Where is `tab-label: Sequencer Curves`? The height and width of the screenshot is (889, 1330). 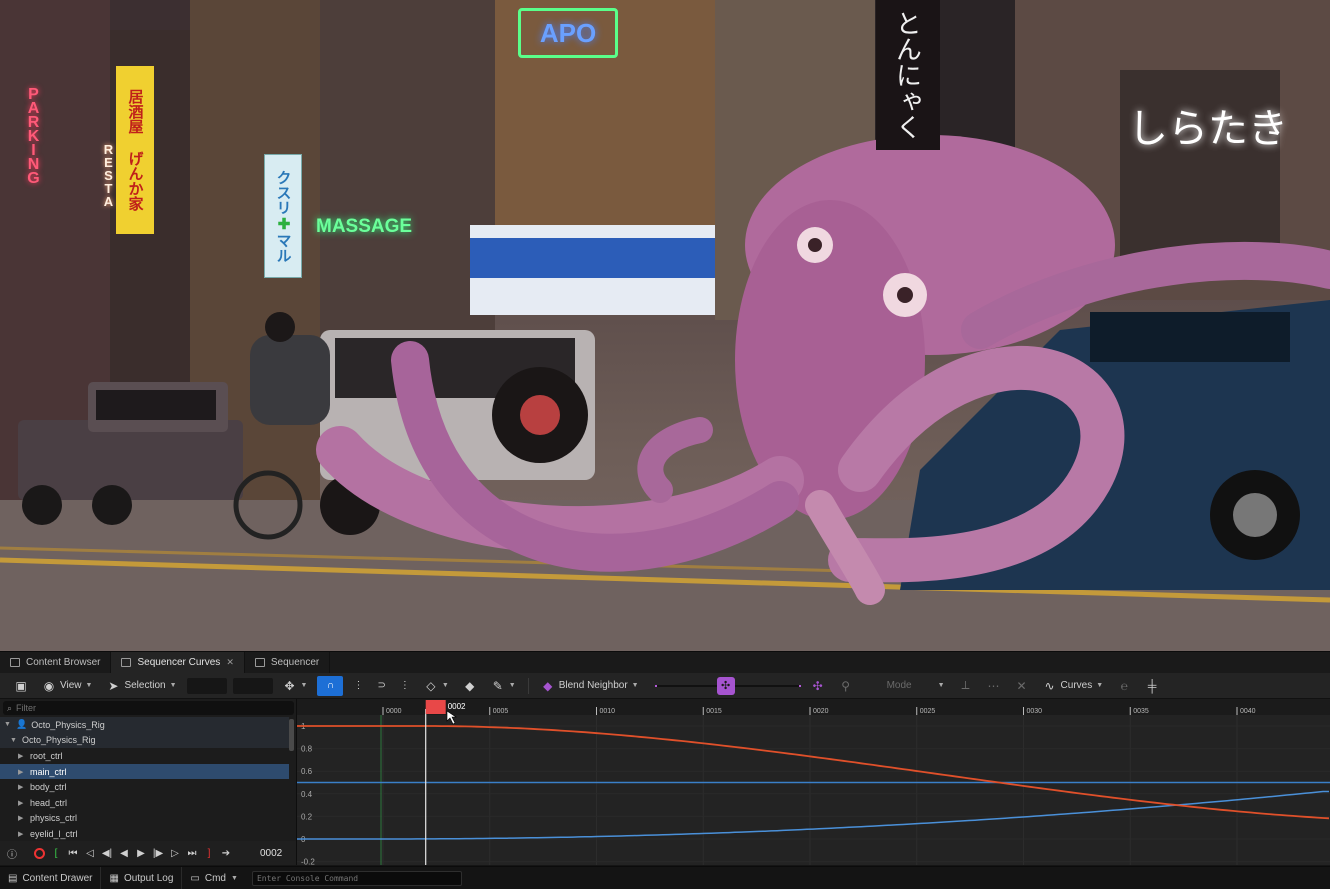 tab-label: Sequencer Curves is located at coordinates (179, 662).